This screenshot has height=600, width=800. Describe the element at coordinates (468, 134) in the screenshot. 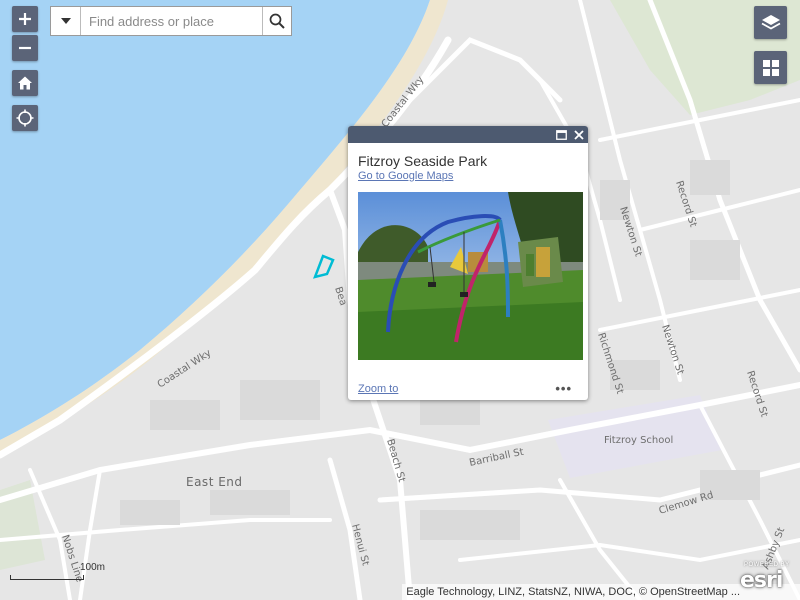

I see `popup-header` at that location.